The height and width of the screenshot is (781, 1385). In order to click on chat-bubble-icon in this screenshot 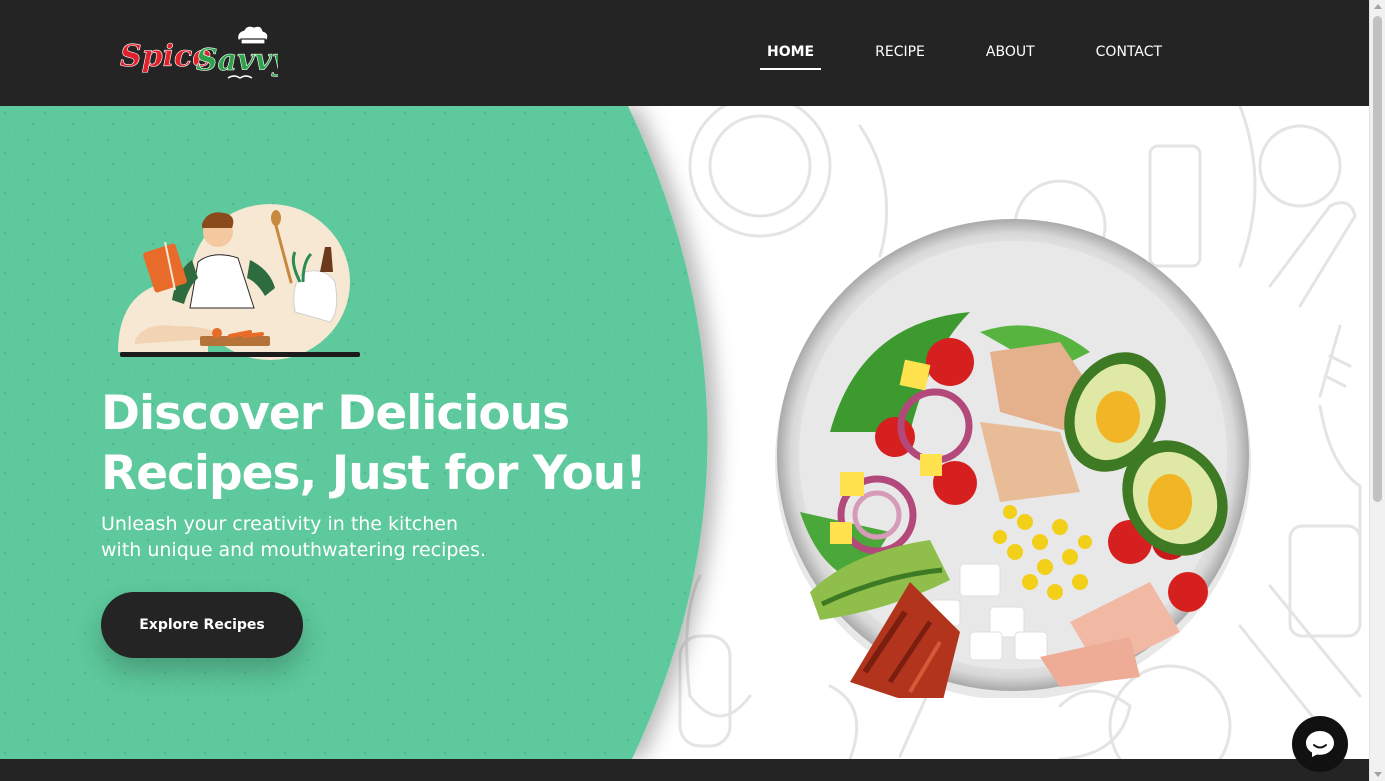, I will do `click(1320, 744)`.